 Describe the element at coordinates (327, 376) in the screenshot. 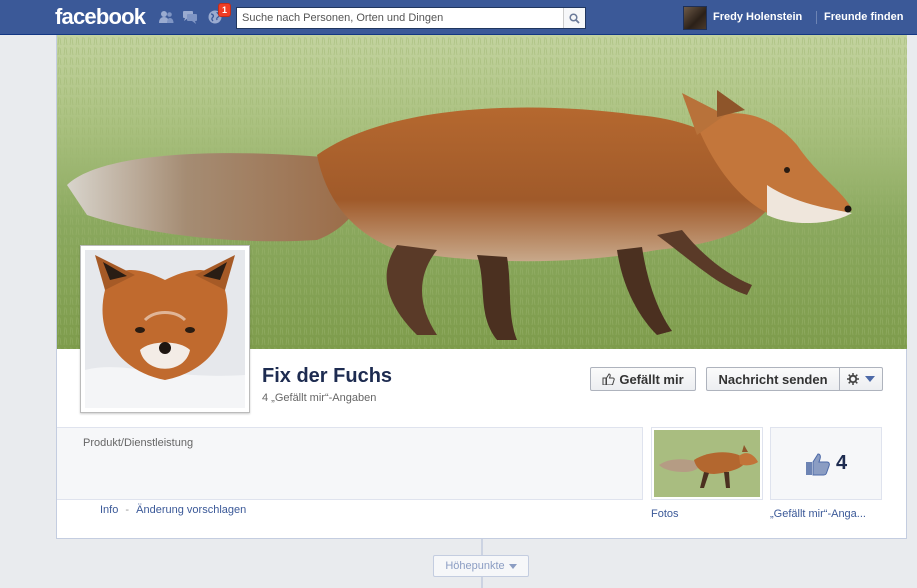

I see `page-title: Fix der Fuchs` at that location.